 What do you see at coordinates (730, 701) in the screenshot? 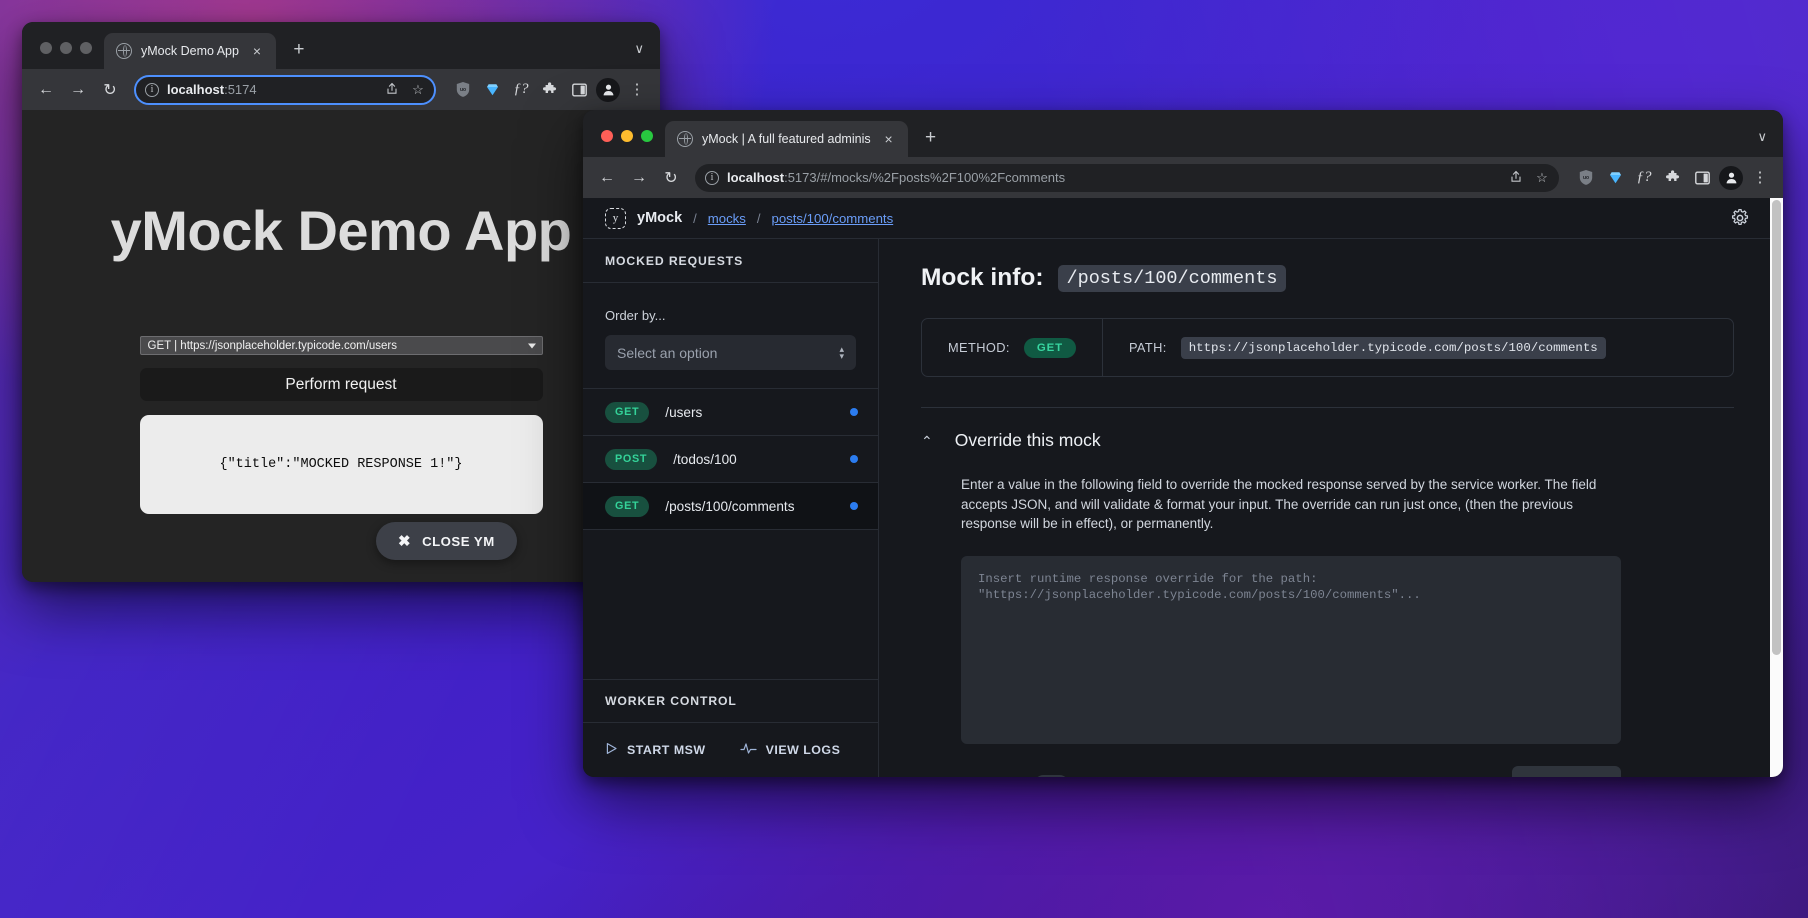
I see `worker-control-title: WORKER CONTROL` at bounding box center [730, 701].